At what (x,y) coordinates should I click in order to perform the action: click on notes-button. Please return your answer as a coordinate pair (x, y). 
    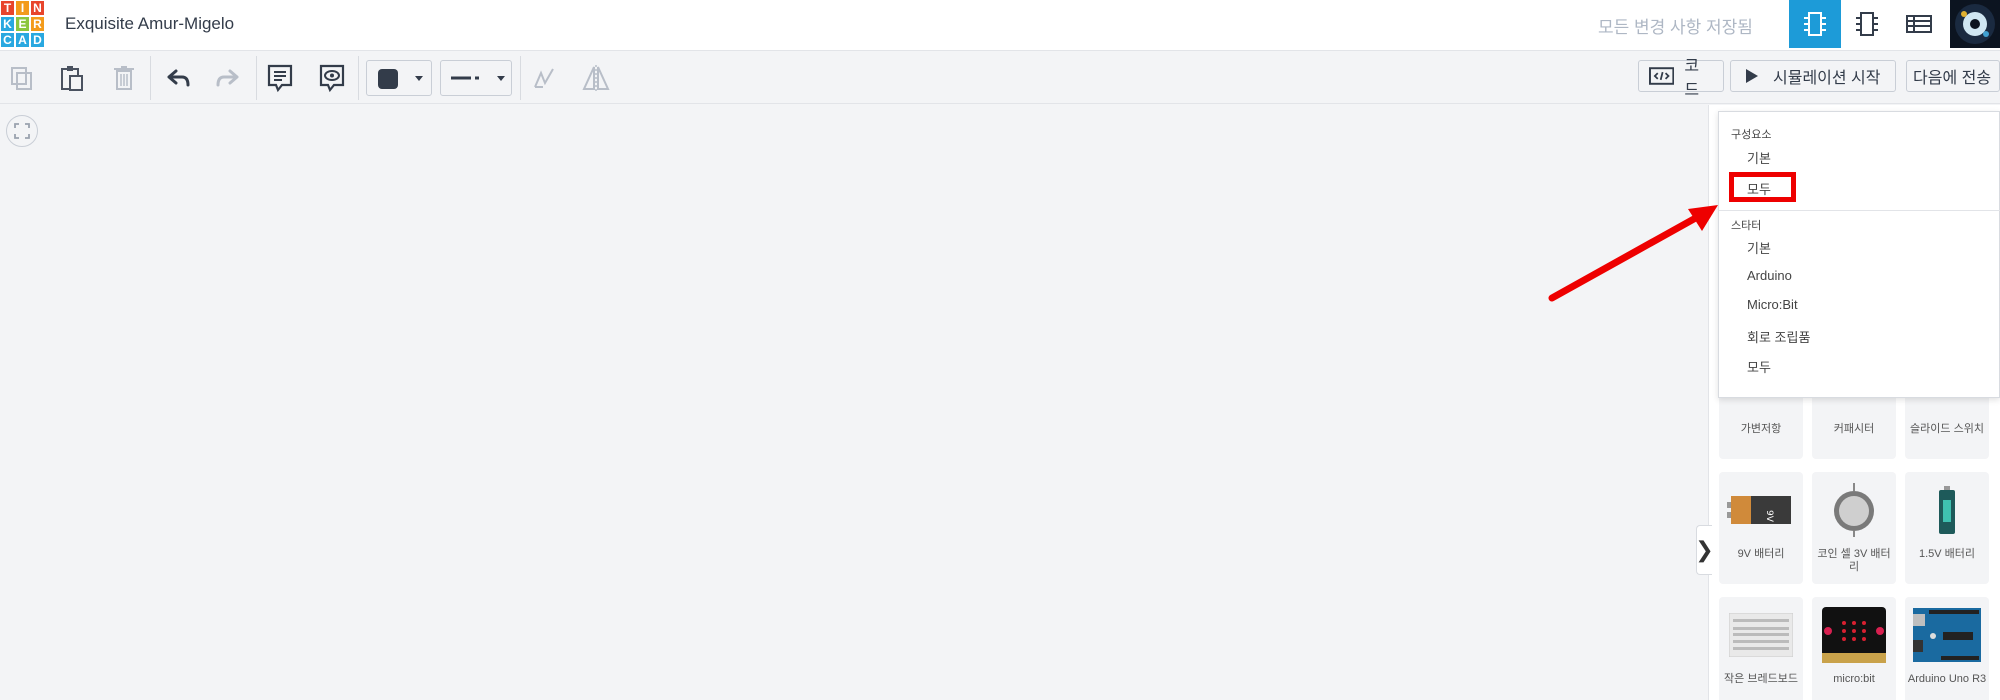
    Looking at the image, I should click on (280, 78).